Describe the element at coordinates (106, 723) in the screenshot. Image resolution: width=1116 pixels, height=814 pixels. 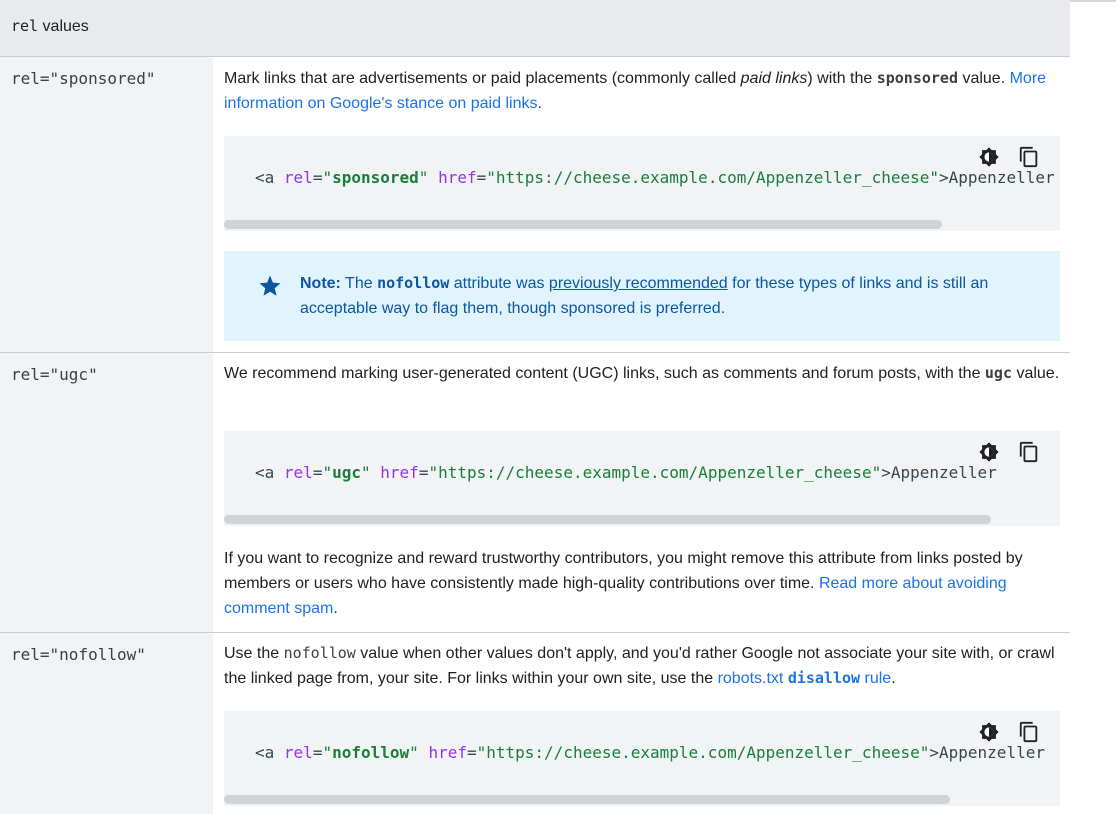
I see `key-cell: rel="nofollow"` at that location.